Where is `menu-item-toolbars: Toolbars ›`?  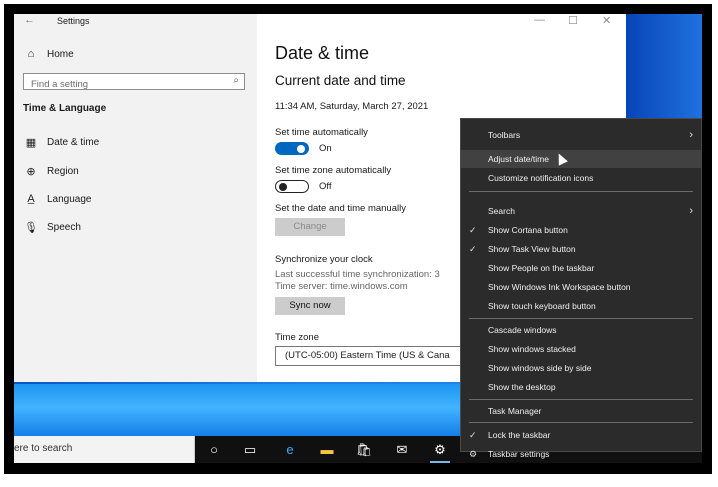 menu-item-toolbars: Toolbars › is located at coordinates (581, 135).